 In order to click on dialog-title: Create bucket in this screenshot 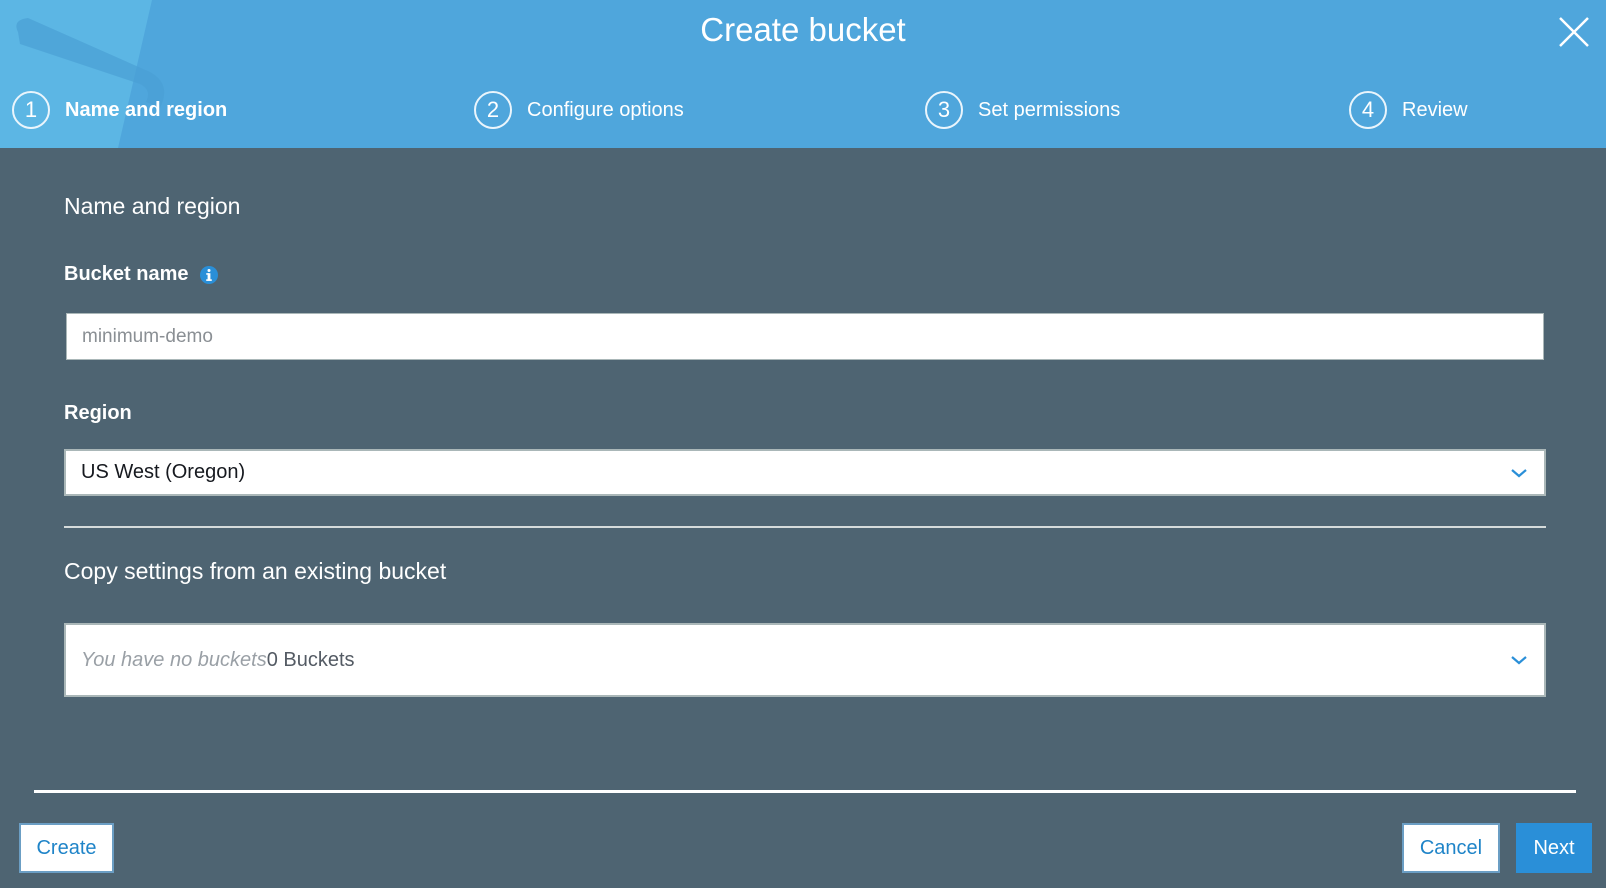, I will do `click(803, 29)`.